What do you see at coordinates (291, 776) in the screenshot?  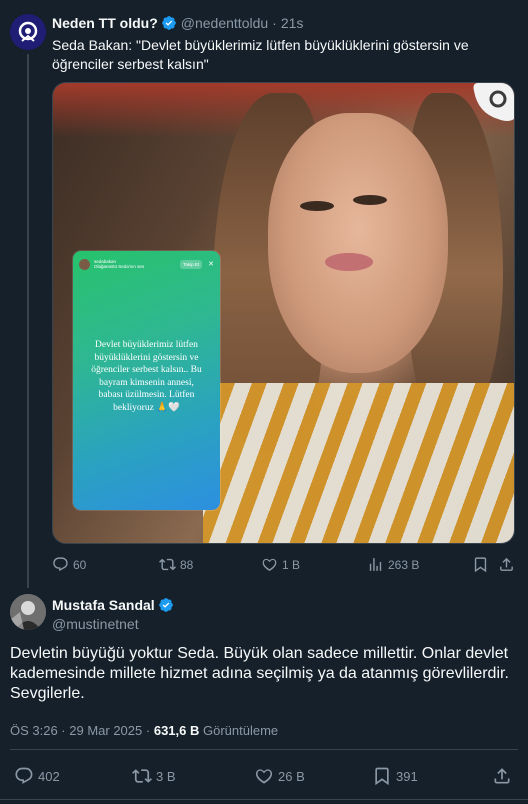 I see `like-count: 26 B` at bounding box center [291, 776].